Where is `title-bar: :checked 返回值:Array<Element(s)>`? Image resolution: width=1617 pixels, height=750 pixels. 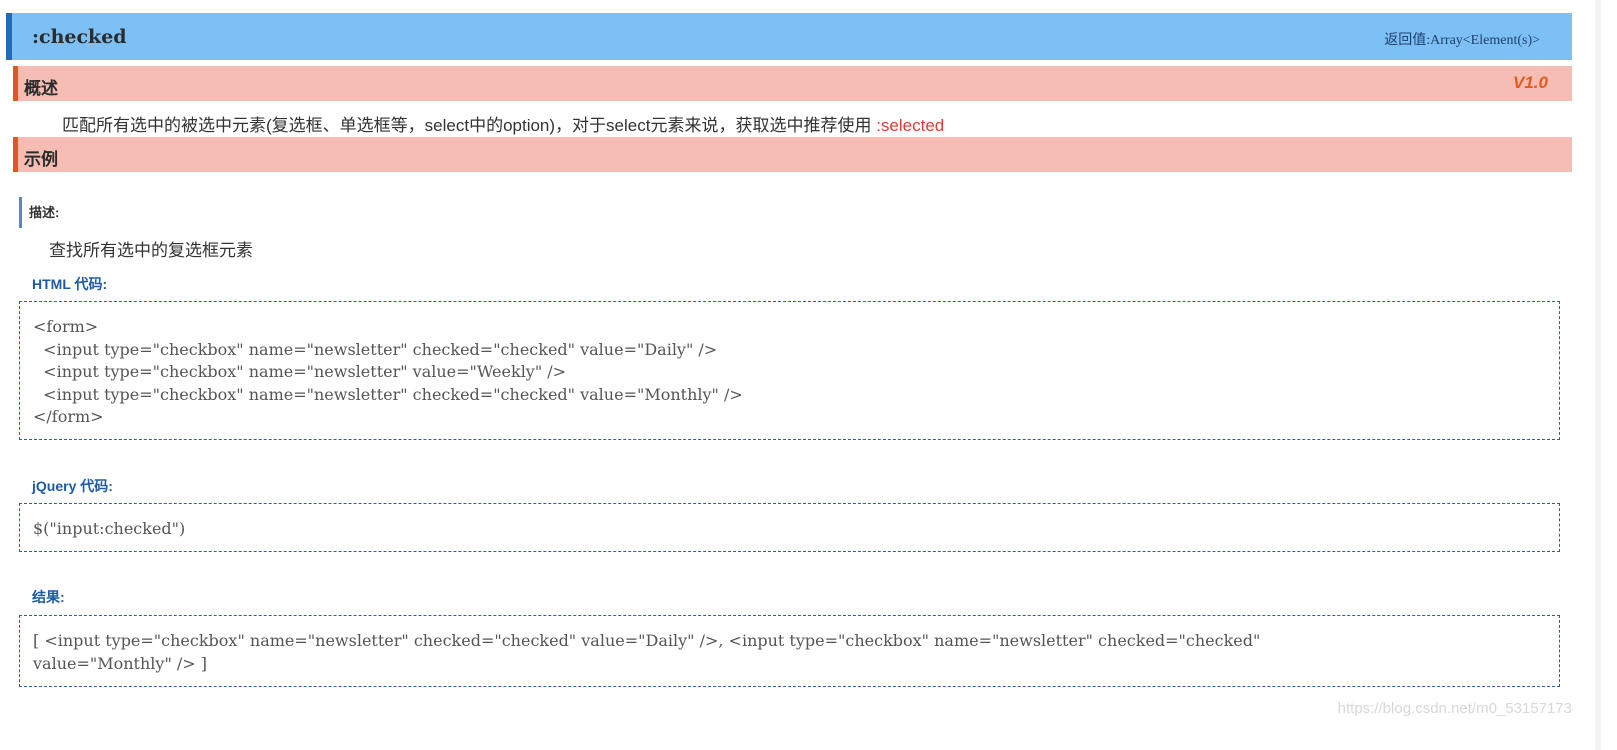 title-bar: :checked 返回值:Array<Element(s)> is located at coordinates (789, 36).